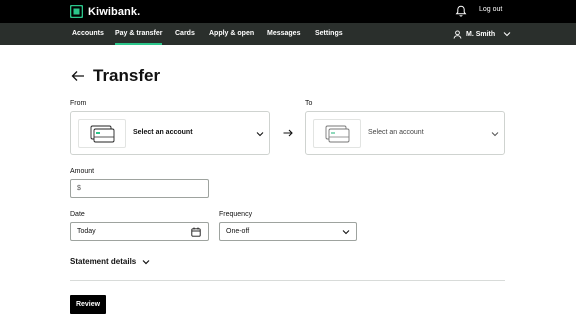  Describe the element at coordinates (490, 9) in the screenshot. I see `logout-link: Log out` at that location.